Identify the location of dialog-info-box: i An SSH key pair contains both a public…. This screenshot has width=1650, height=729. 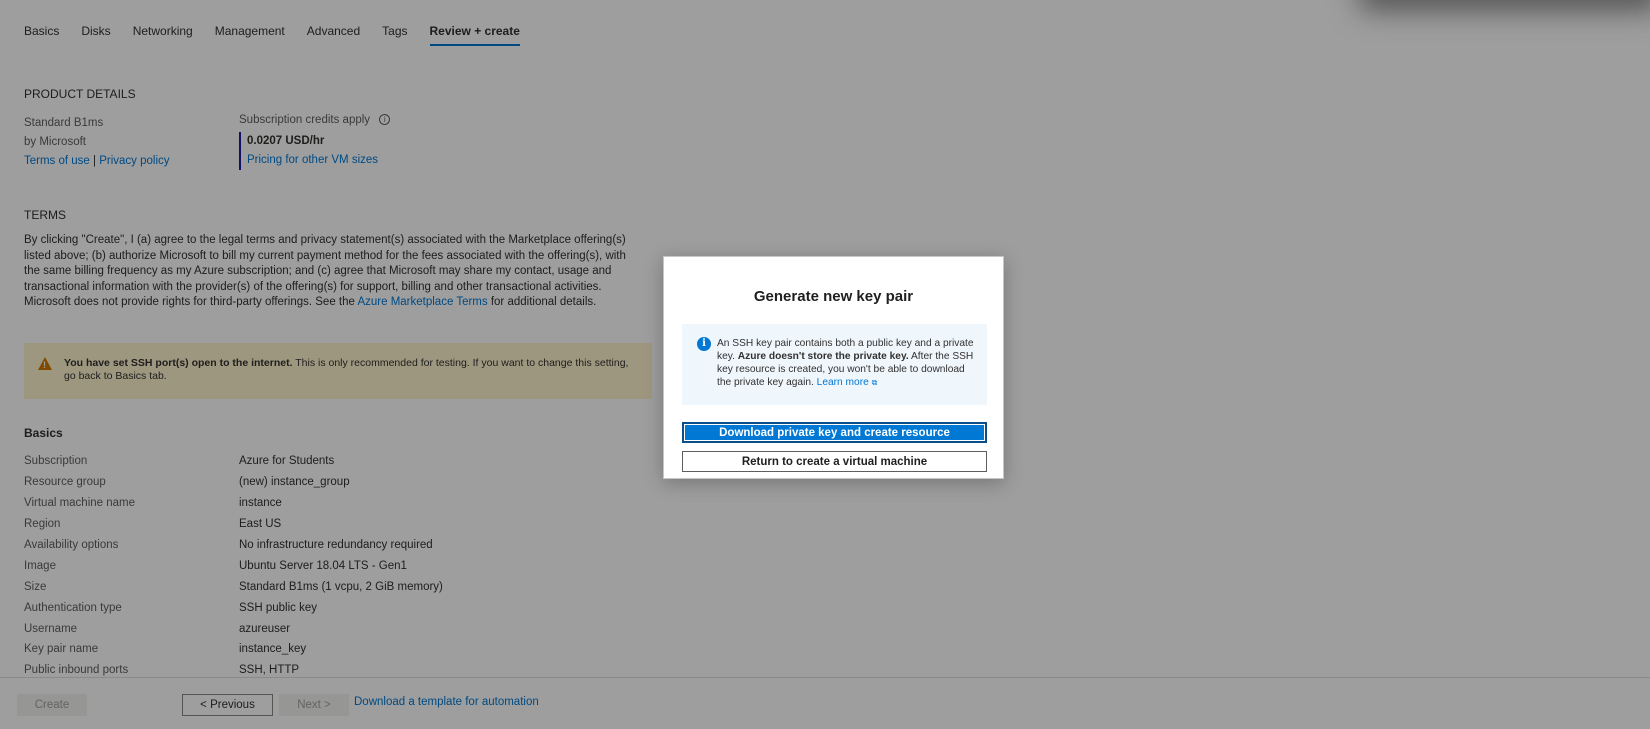
(834, 364).